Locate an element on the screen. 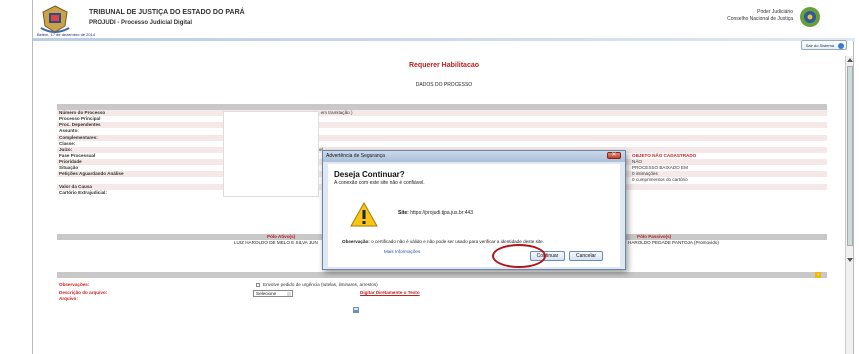  process-field-row: Assunto: is located at coordinates (442, 131).